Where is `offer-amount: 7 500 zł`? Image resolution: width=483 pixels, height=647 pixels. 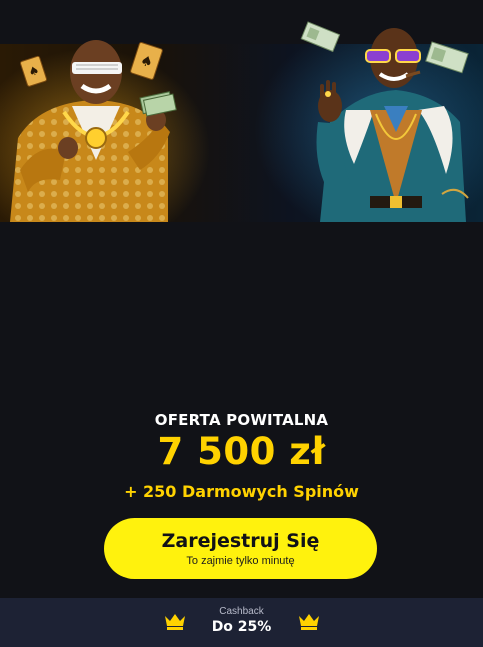
offer-amount: 7 500 zł is located at coordinates (241, 451).